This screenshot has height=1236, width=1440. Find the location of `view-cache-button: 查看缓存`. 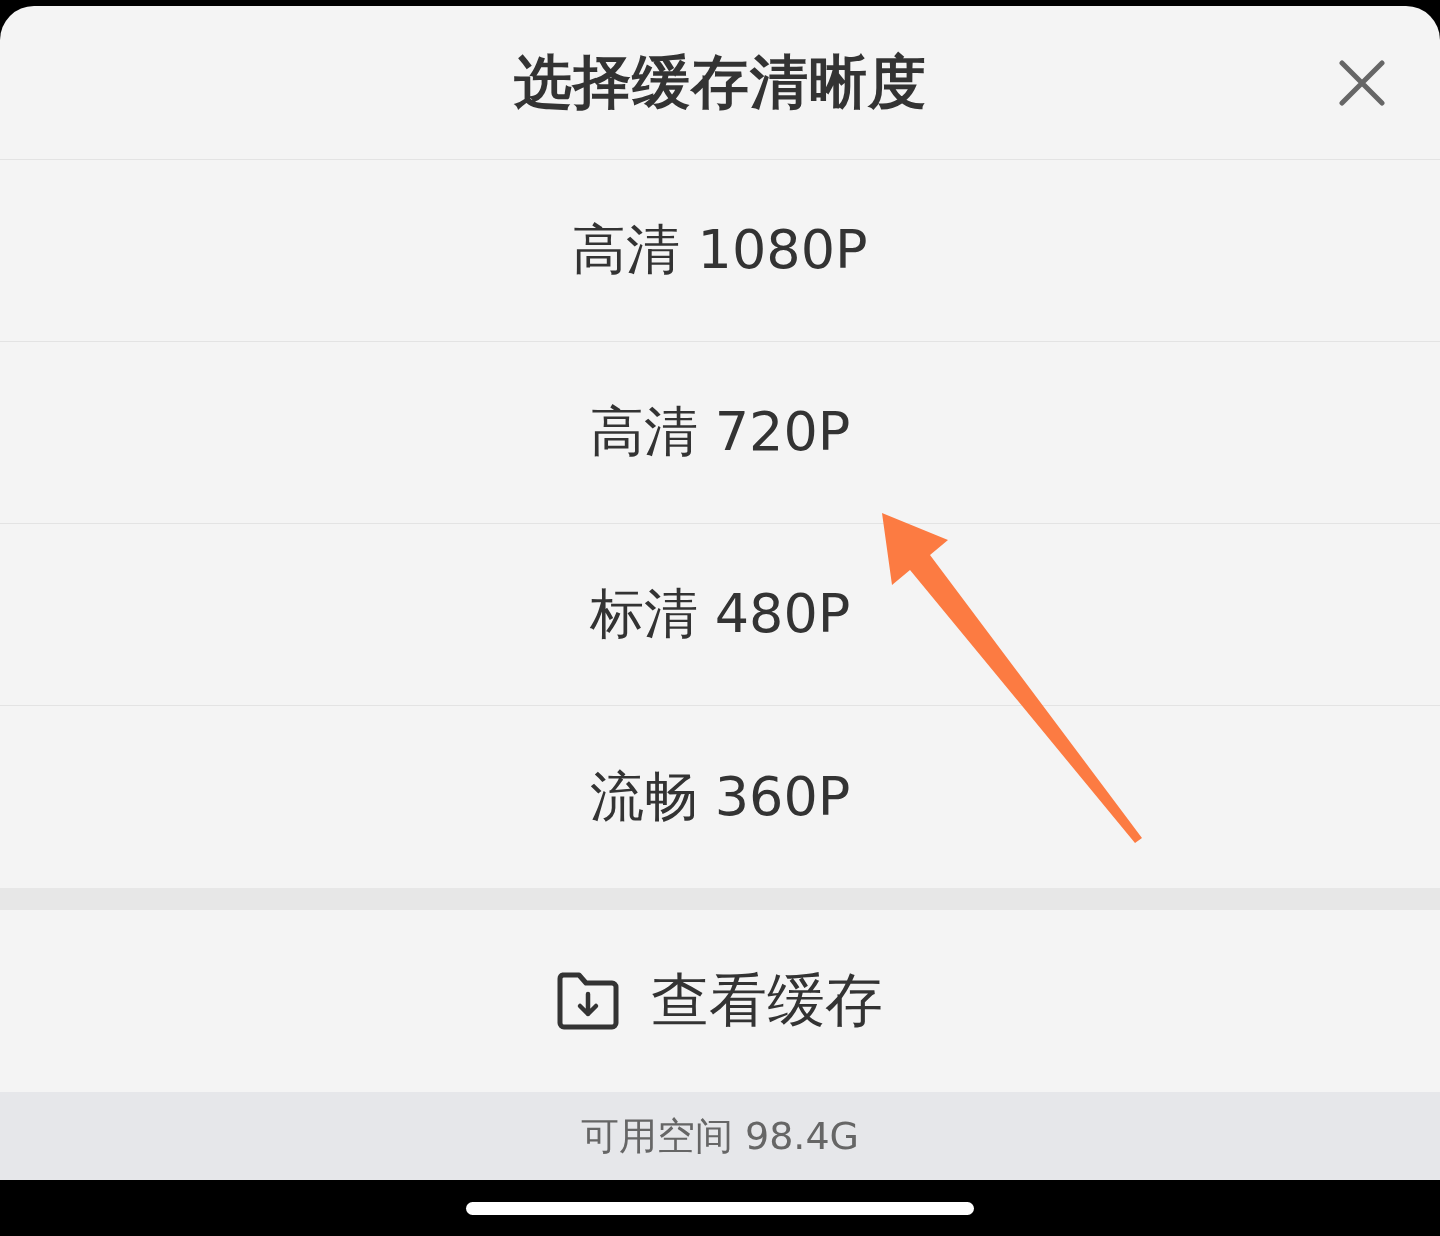

view-cache-button: 查看缓存 is located at coordinates (720, 1001).